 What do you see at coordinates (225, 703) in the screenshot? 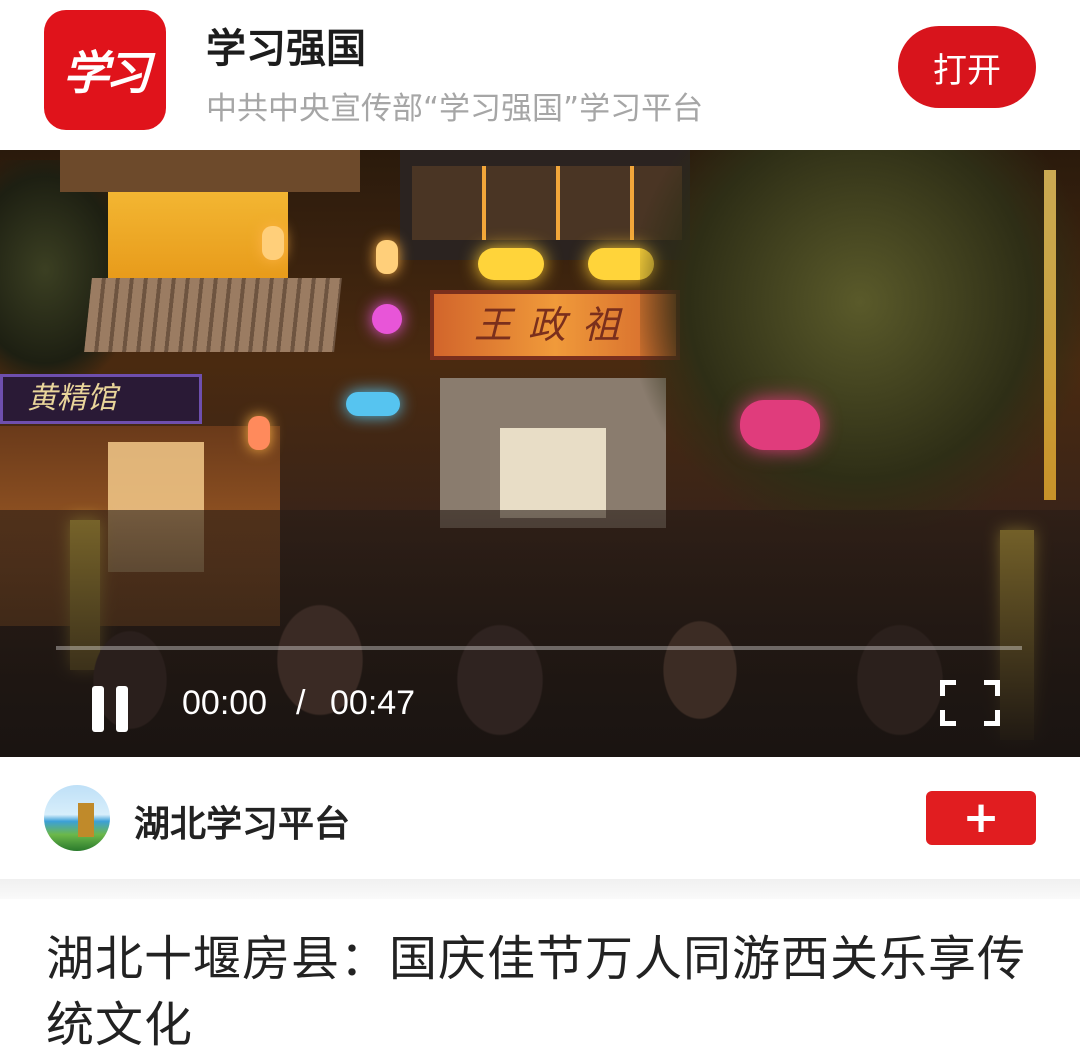
I see `current-time: 00:00` at bounding box center [225, 703].